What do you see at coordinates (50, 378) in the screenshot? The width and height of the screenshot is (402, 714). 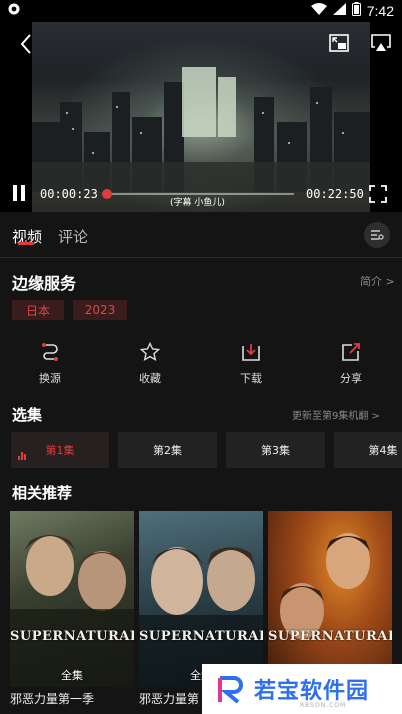 I see `switch-source-label: 换源` at bounding box center [50, 378].